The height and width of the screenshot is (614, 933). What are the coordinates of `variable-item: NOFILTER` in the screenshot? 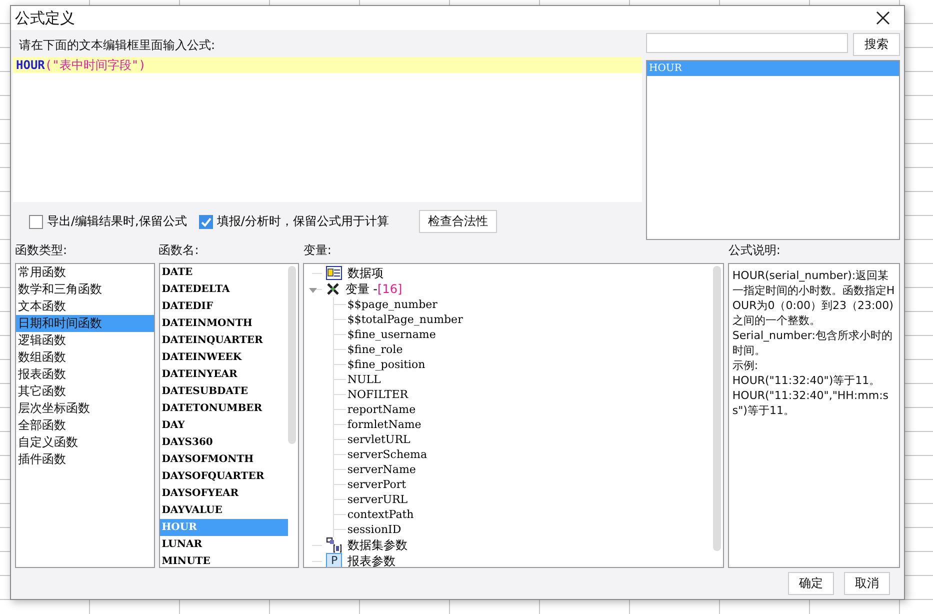 It's located at (377, 394).